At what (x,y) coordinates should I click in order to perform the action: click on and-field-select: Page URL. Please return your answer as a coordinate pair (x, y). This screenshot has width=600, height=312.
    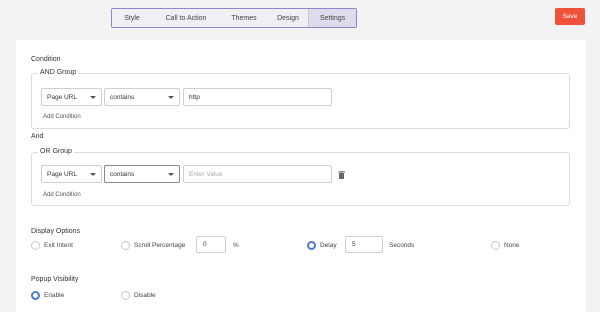
    Looking at the image, I should click on (71, 97).